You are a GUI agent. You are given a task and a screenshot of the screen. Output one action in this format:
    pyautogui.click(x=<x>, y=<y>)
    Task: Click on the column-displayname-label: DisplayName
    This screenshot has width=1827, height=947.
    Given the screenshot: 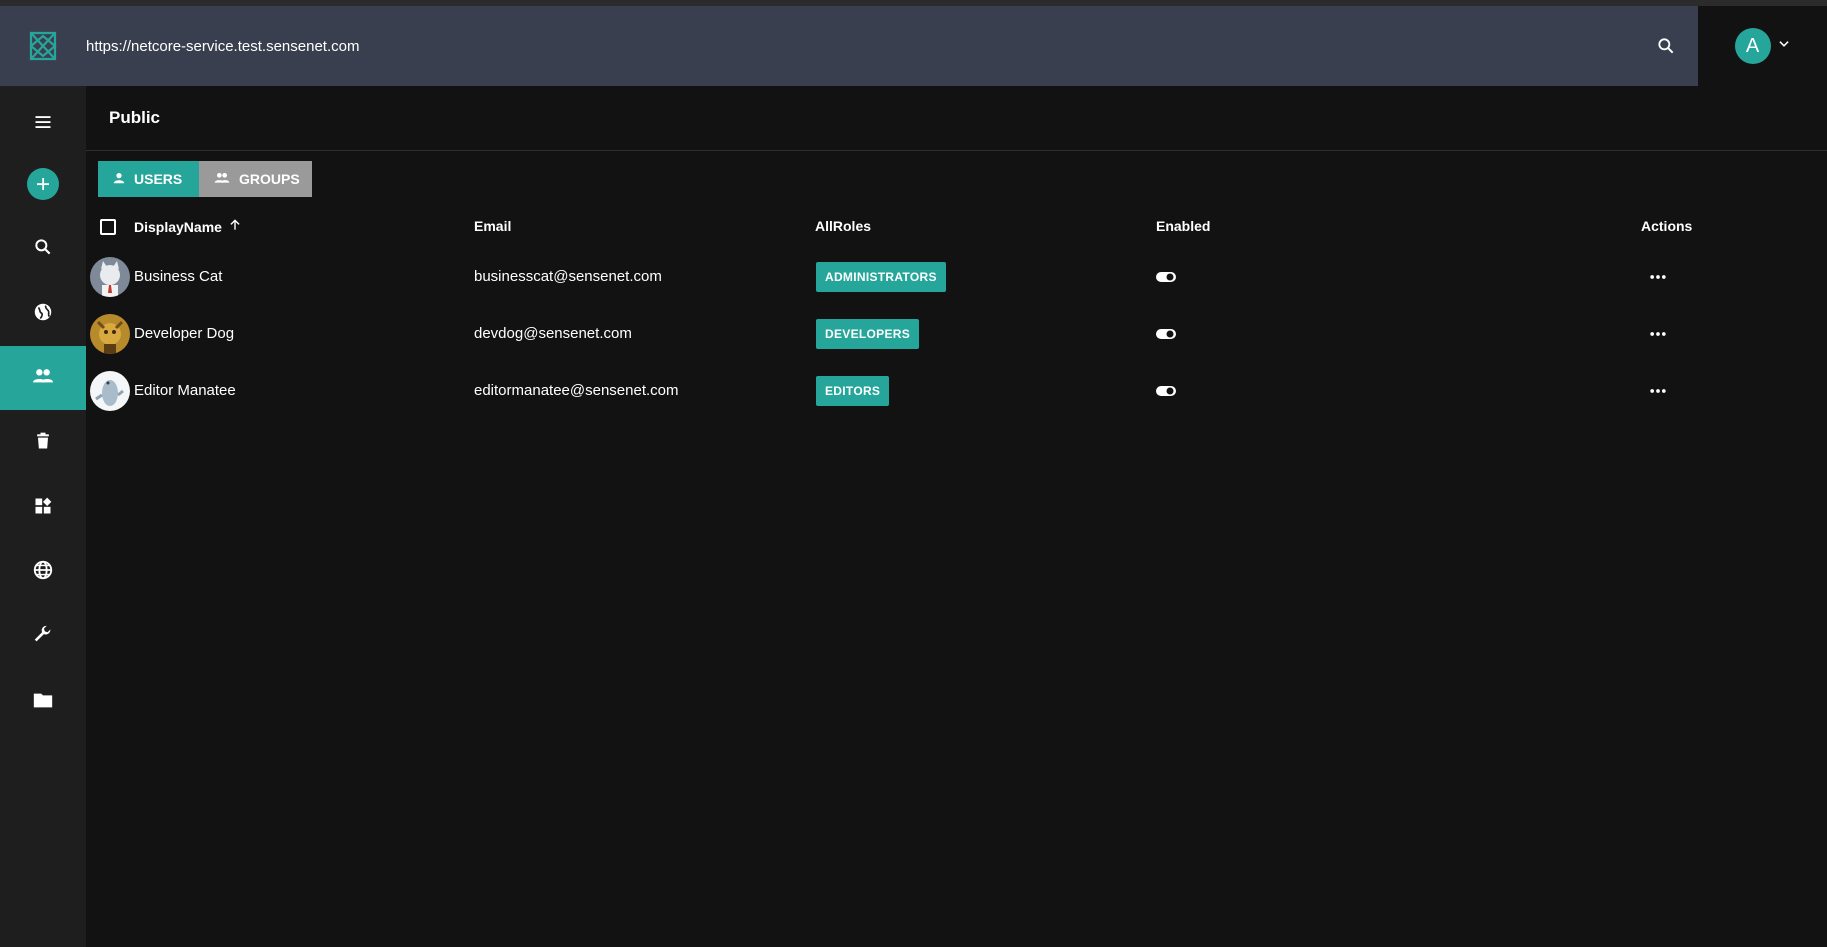 What is the action you would take?
    pyautogui.click(x=178, y=226)
    